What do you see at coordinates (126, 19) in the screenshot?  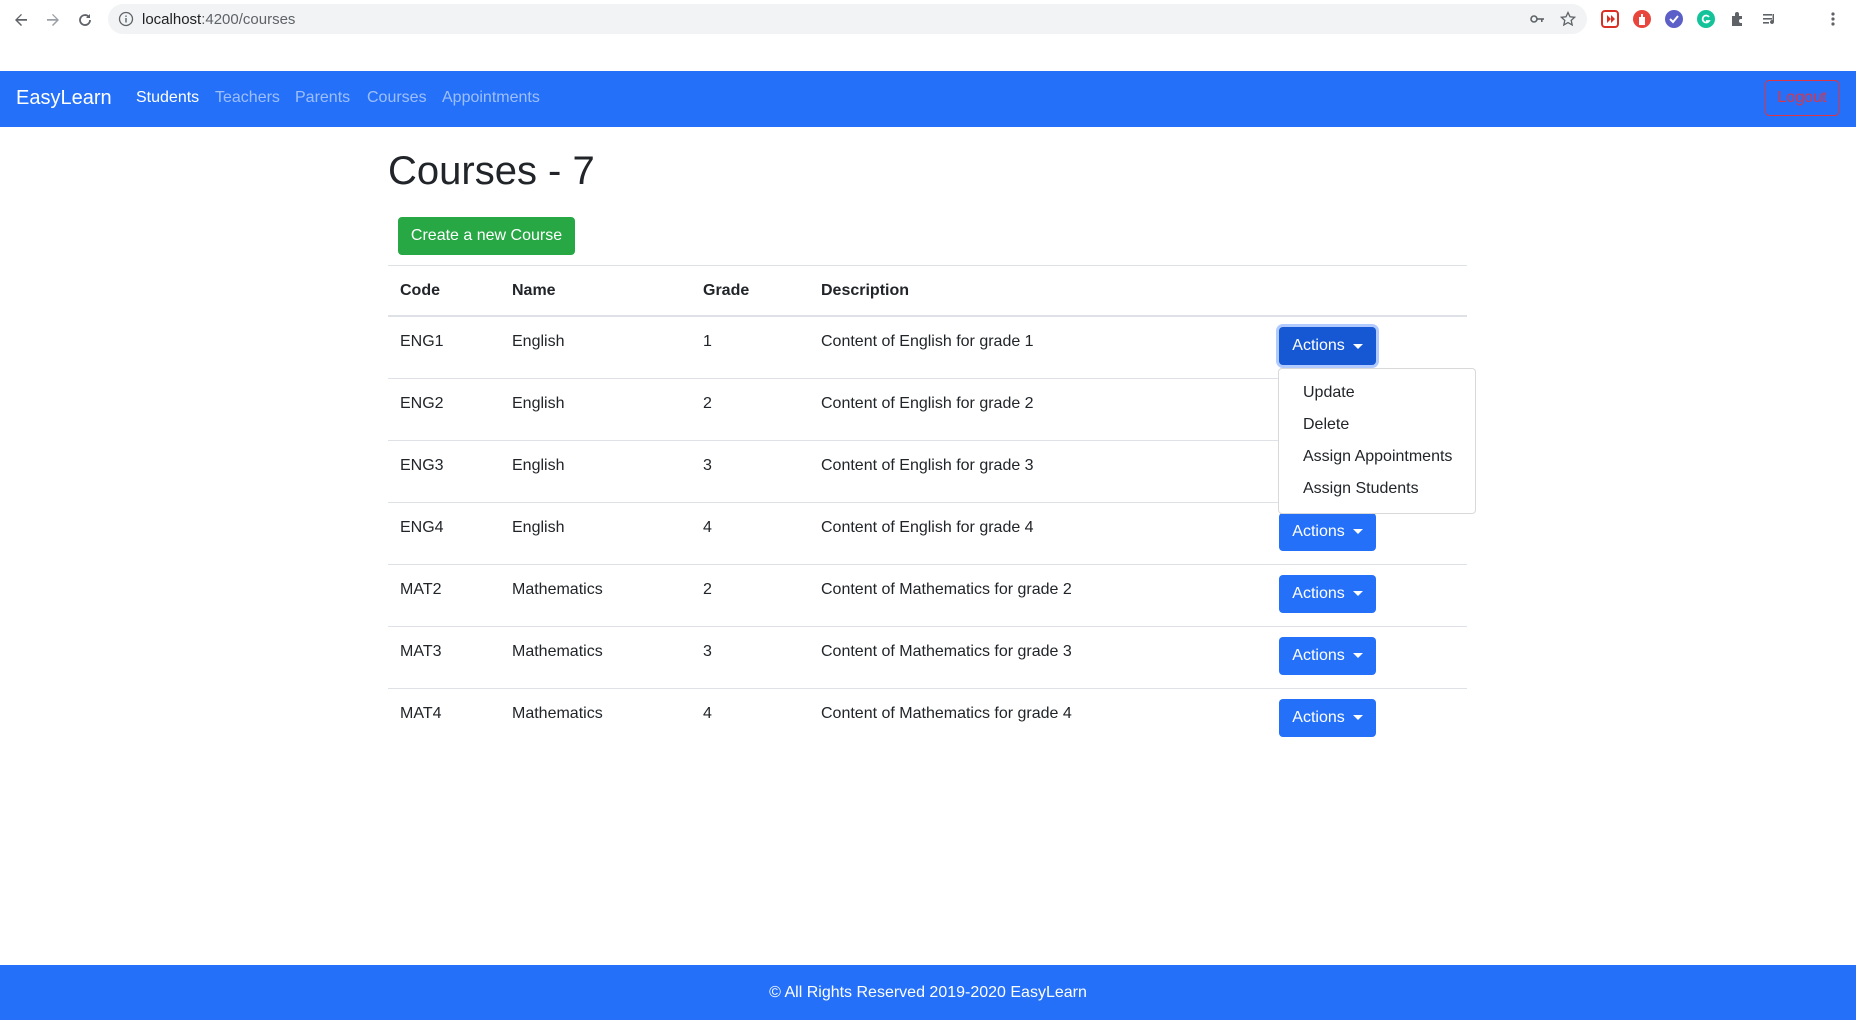 I see `info-icon` at bounding box center [126, 19].